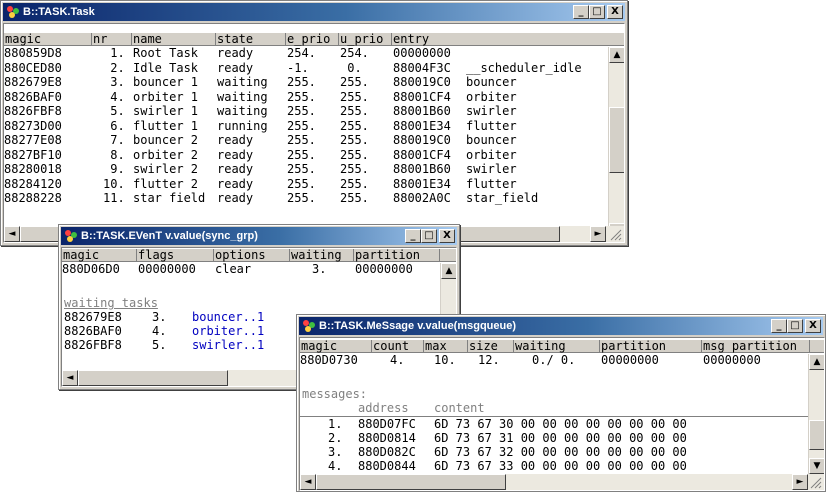 The width and height of the screenshot is (826, 492). What do you see at coordinates (33, 111) in the screenshot?
I see `task-cell: 8826FBF8` at bounding box center [33, 111].